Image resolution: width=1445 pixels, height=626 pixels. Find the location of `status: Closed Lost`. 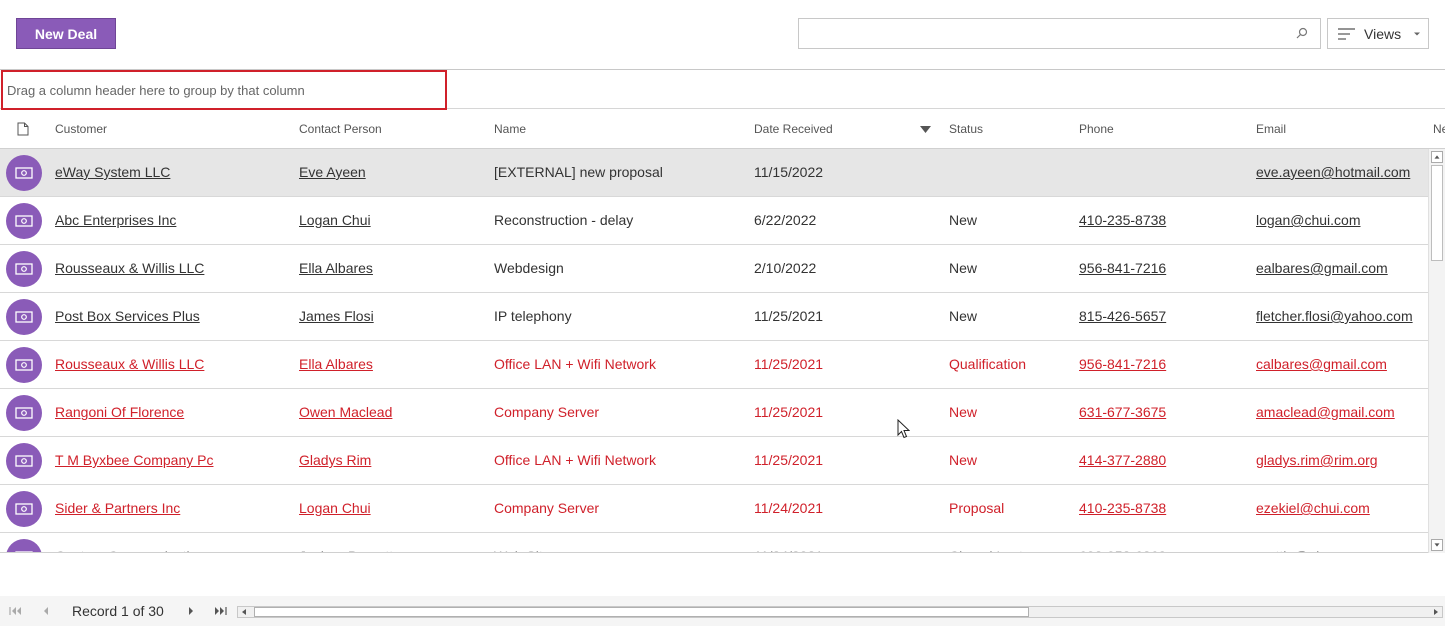

status: Closed Lost is located at coordinates (986, 542).